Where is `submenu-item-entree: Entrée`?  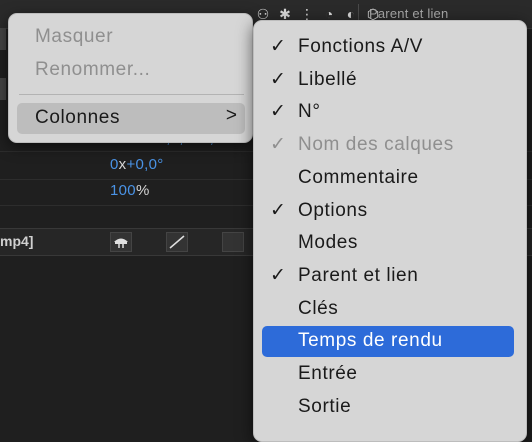 submenu-item-entree: Entrée is located at coordinates (388, 374).